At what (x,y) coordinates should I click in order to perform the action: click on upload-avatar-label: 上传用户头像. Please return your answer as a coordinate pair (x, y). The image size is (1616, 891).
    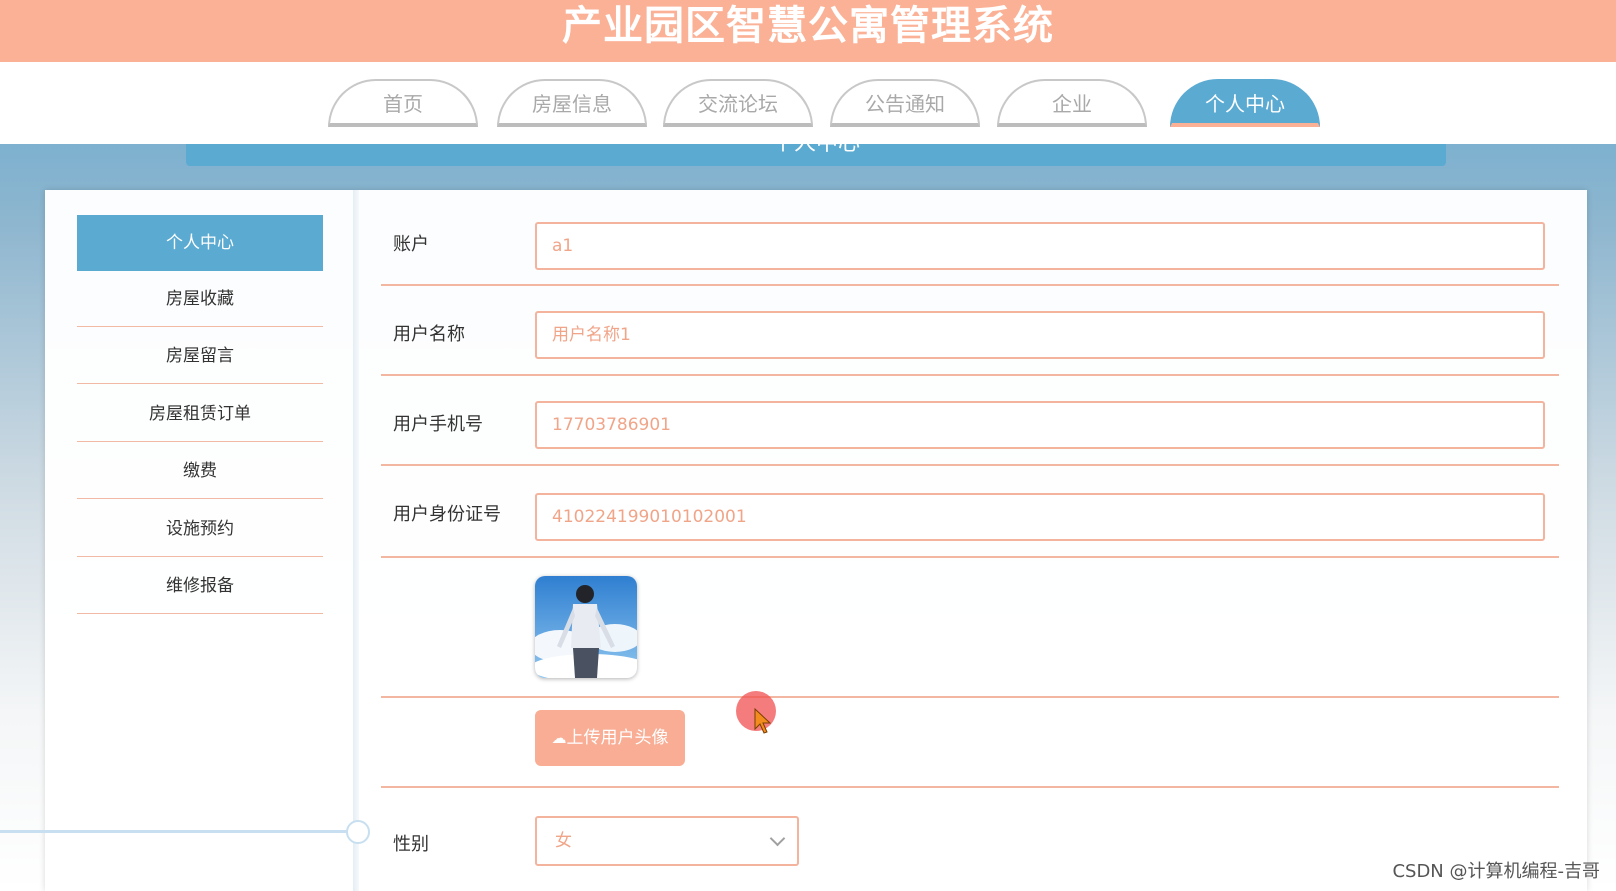
    Looking at the image, I should click on (617, 738).